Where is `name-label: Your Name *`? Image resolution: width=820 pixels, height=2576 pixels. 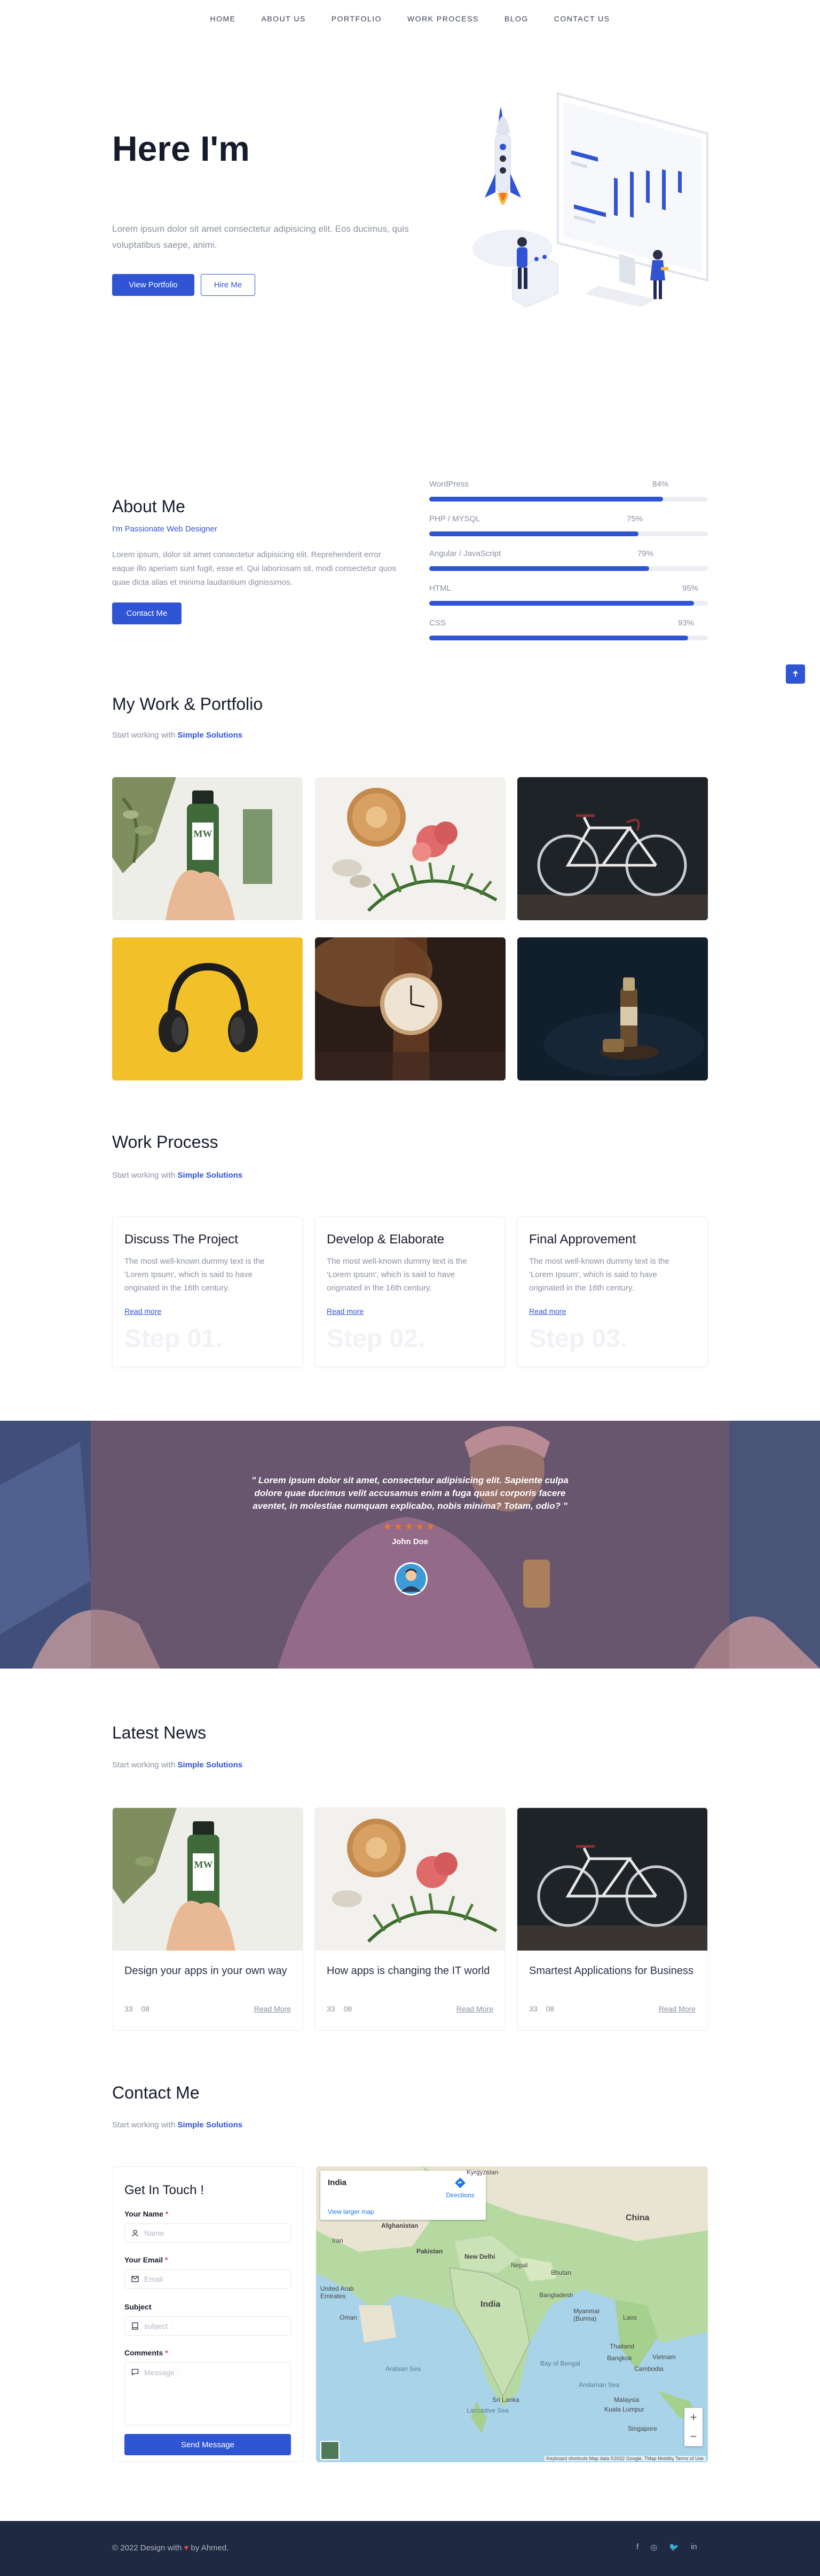
name-label: Your Name * is located at coordinates (146, 2214).